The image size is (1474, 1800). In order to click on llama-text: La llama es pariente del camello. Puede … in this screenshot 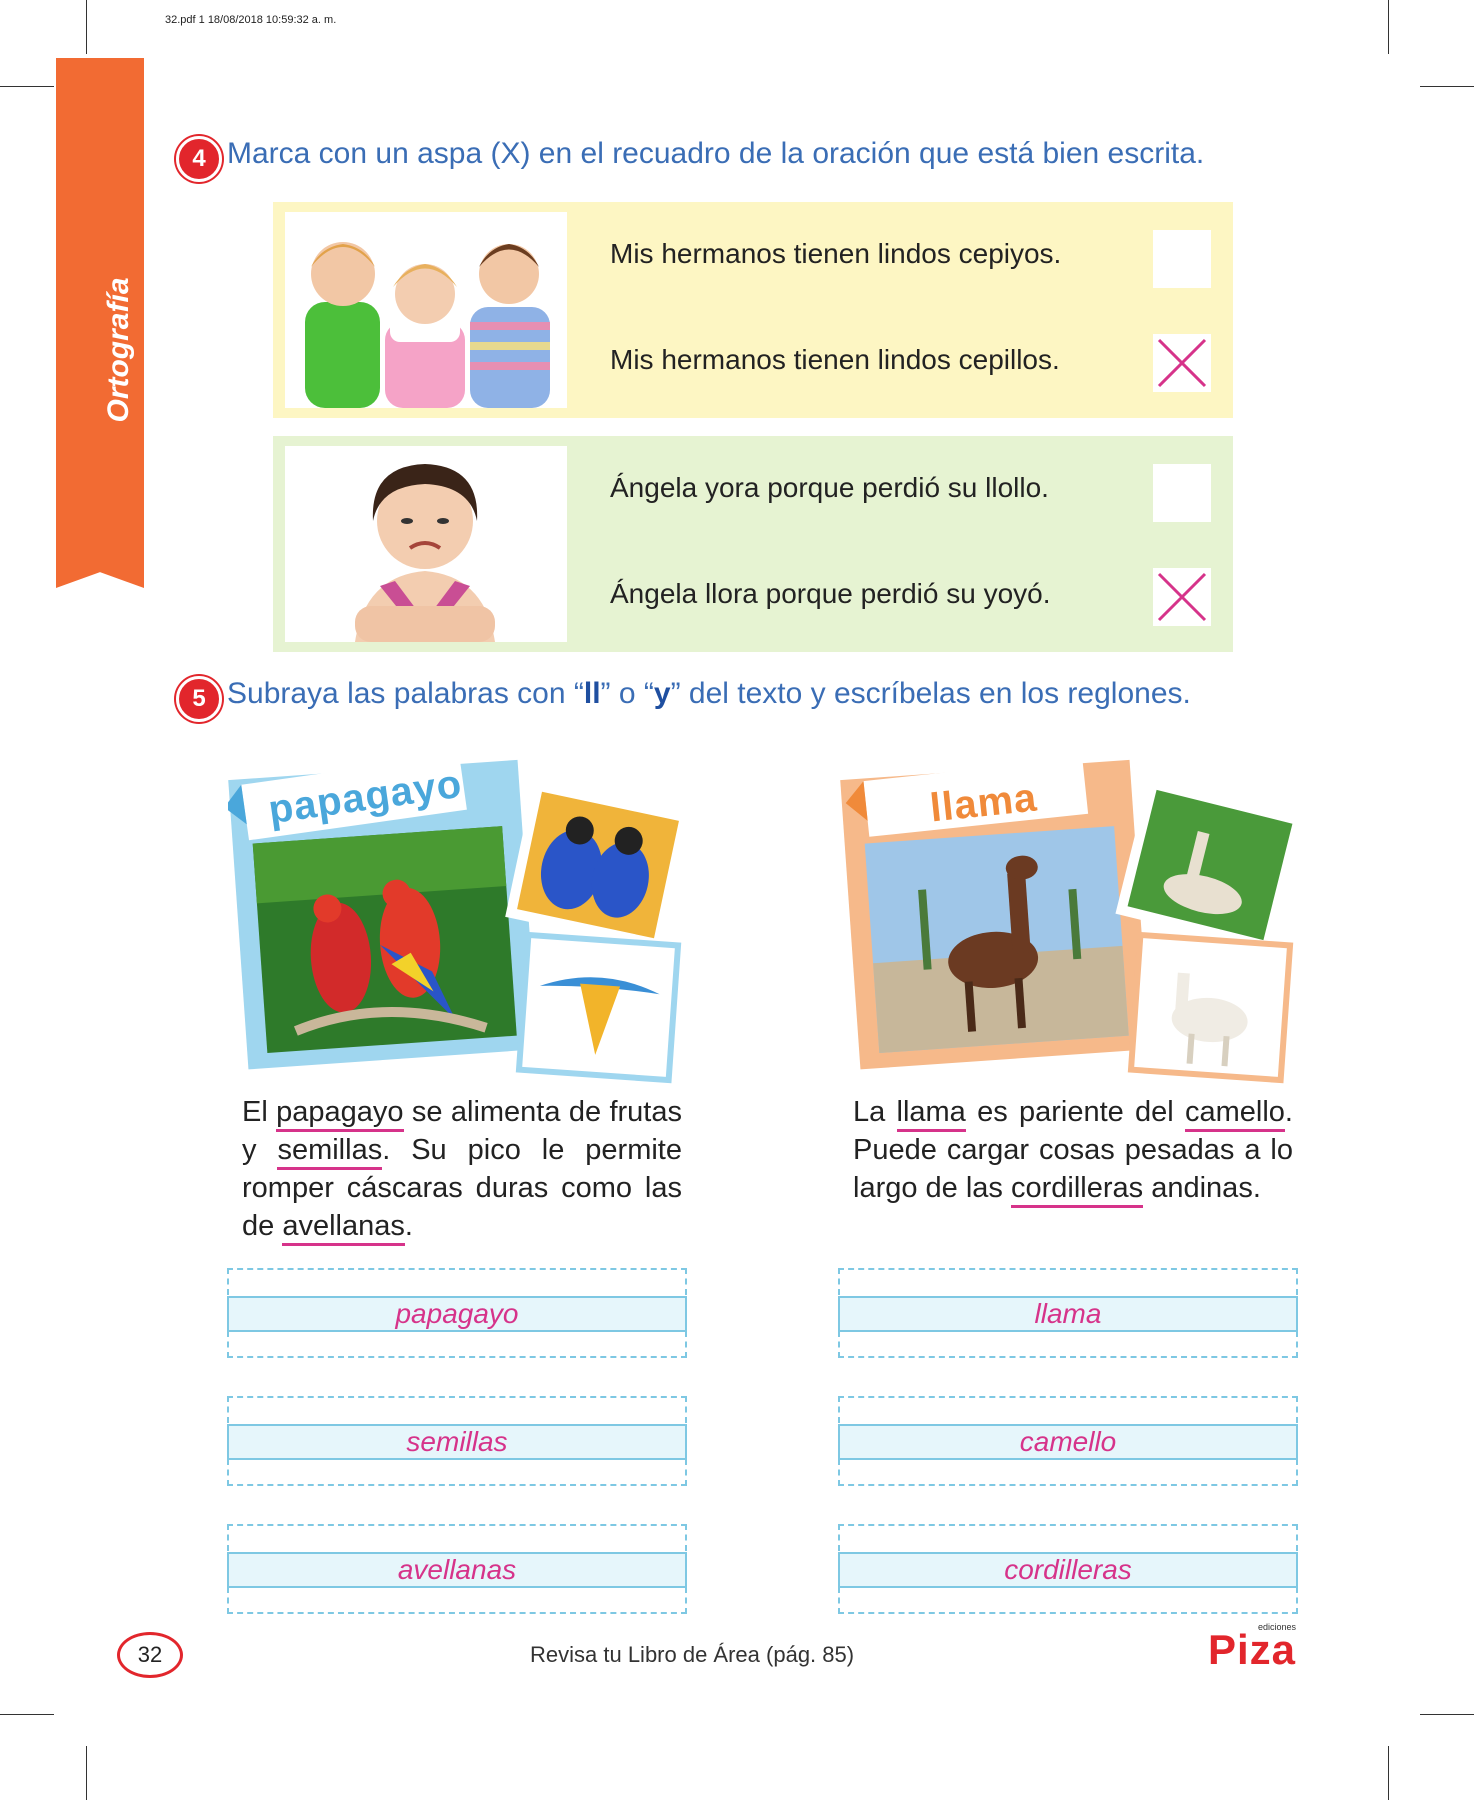, I will do `click(1073, 1150)`.